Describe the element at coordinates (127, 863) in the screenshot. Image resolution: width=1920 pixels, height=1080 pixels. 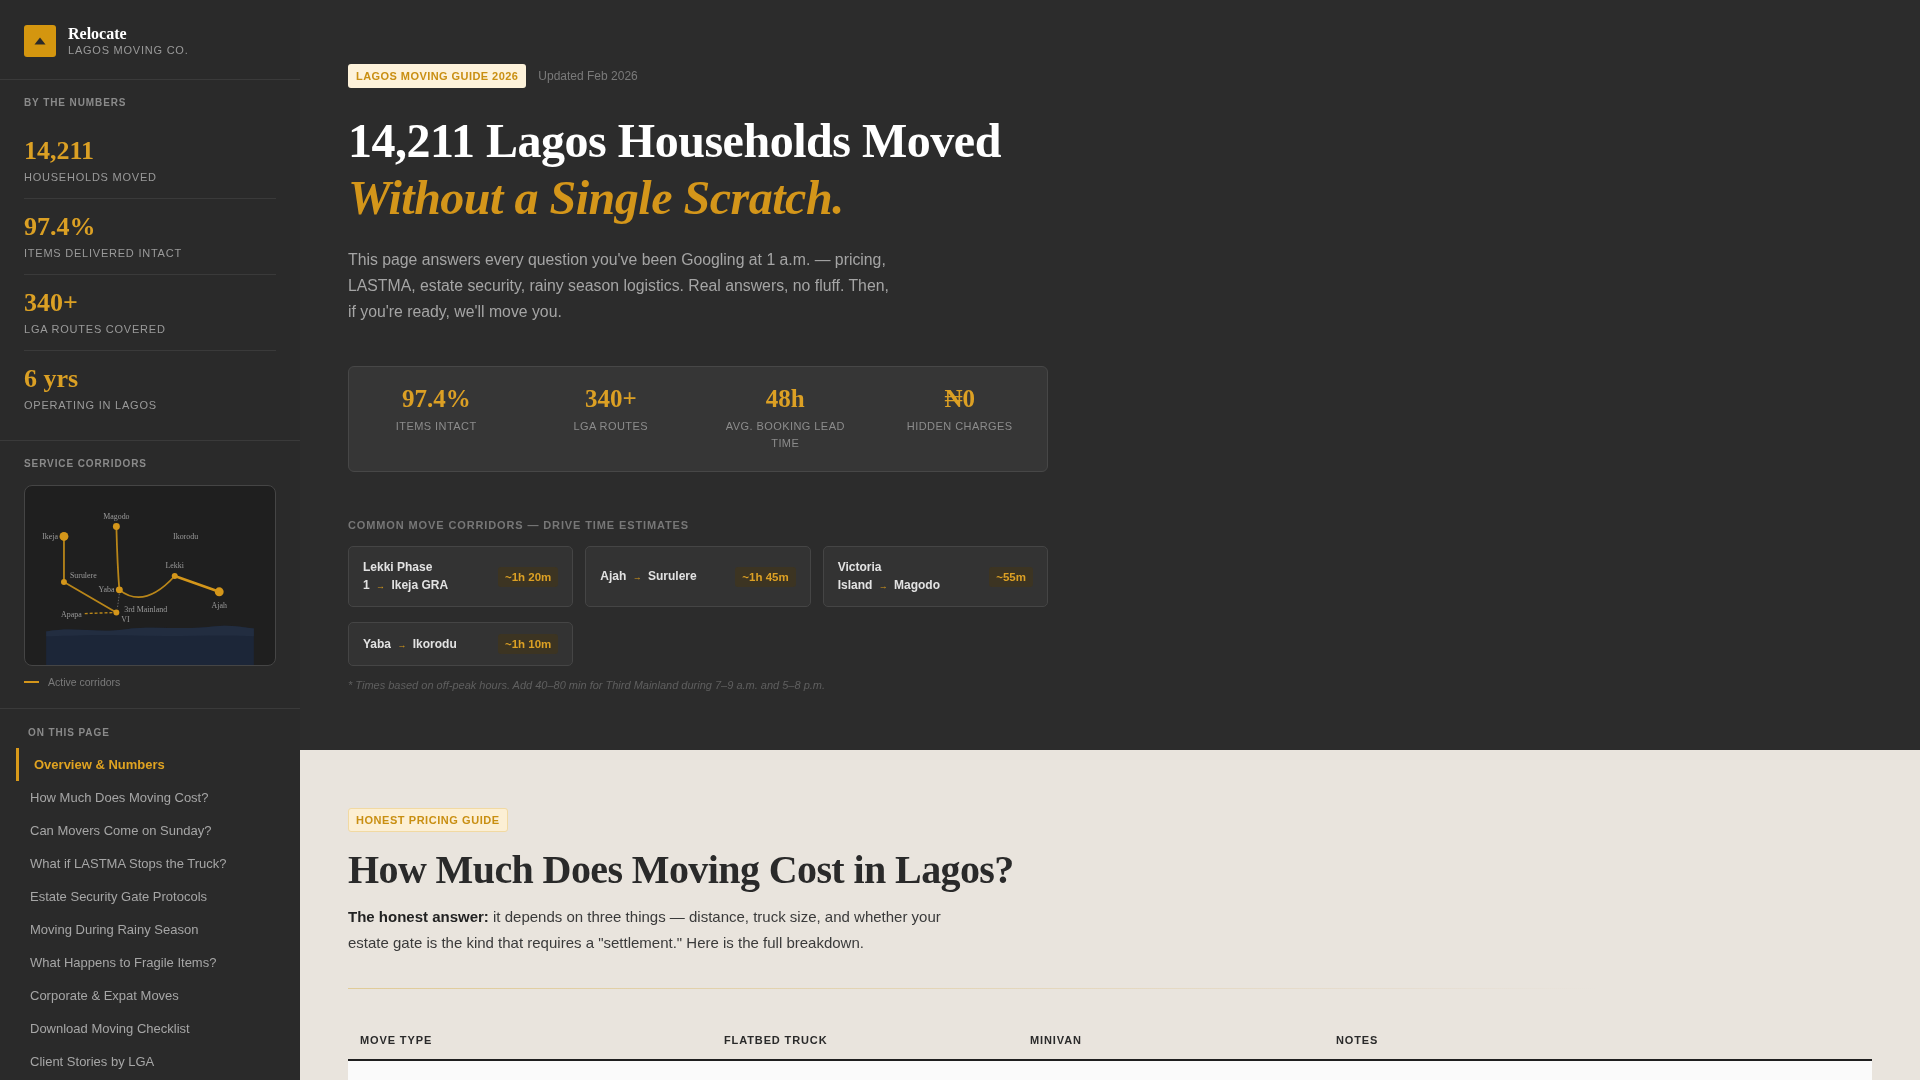
I see `nav-link: What if LASTMA Stops the Truck?` at that location.